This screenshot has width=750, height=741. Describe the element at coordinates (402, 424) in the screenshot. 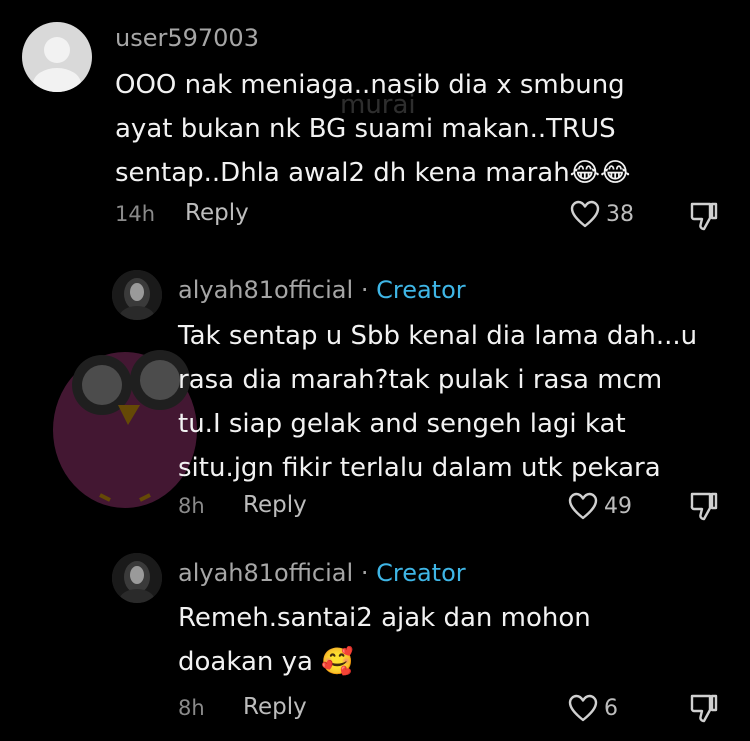

I see `comment-text-line: tu.I siap gelak and sengeh lagi kat` at that location.